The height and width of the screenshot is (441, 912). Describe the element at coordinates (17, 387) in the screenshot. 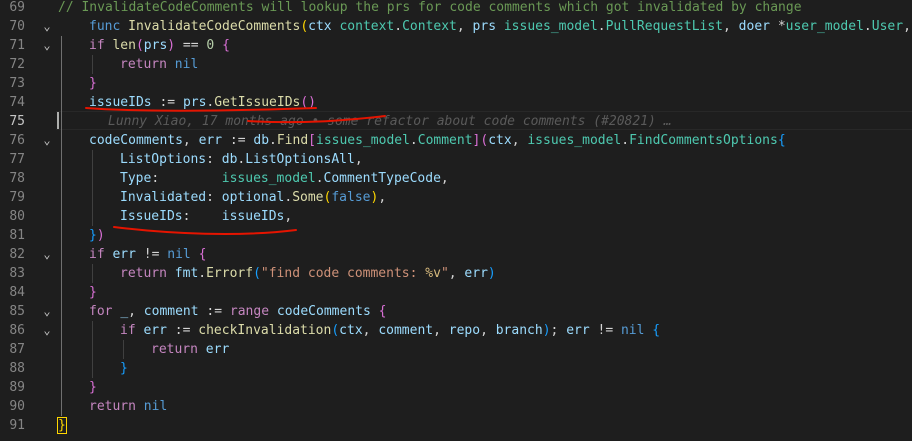

I see `line-number: 89` at that location.